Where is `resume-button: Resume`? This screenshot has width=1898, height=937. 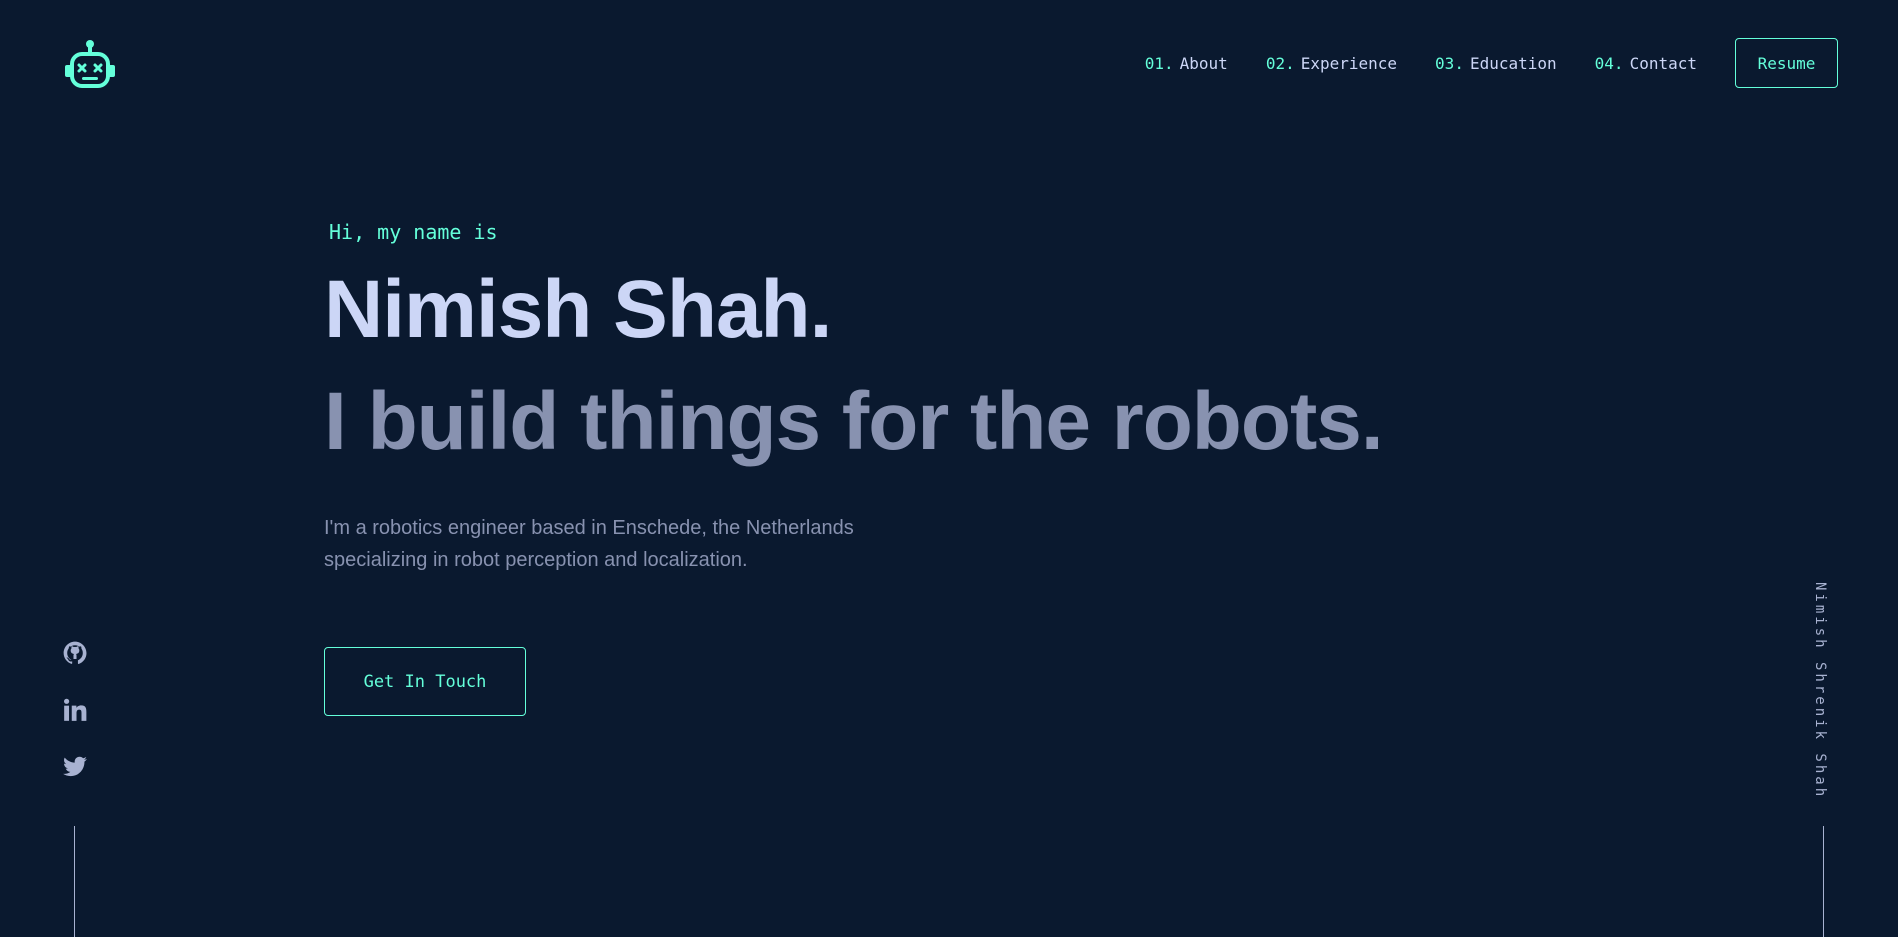
resume-button: Resume is located at coordinates (1786, 63).